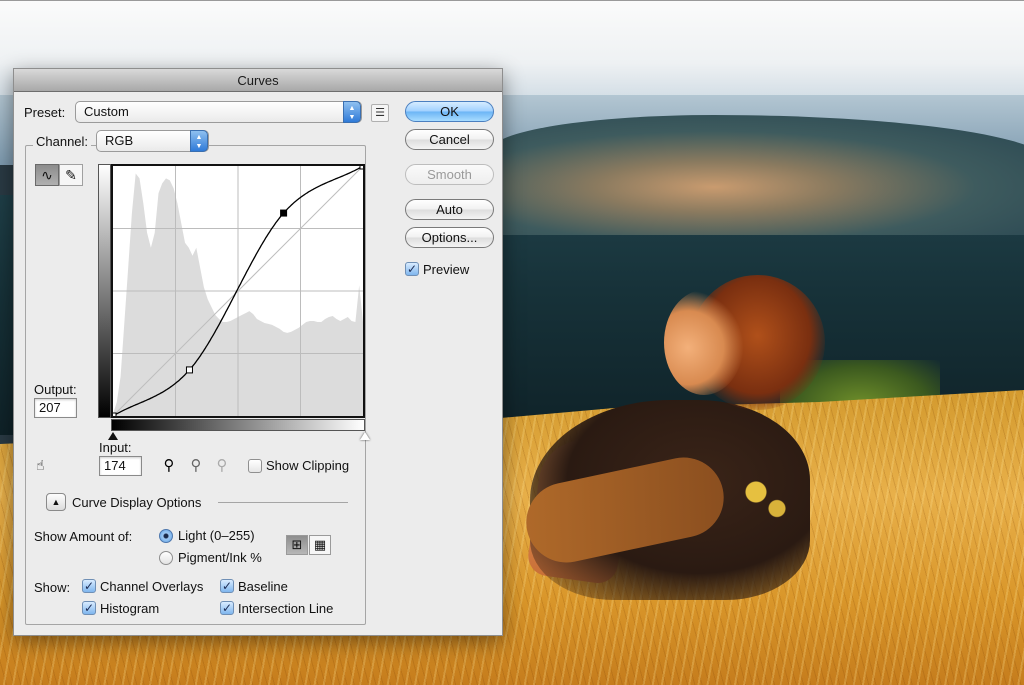  What do you see at coordinates (45, 112) in the screenshot?
I see `preset-label: Preset:` at bounding box center [45, 112].